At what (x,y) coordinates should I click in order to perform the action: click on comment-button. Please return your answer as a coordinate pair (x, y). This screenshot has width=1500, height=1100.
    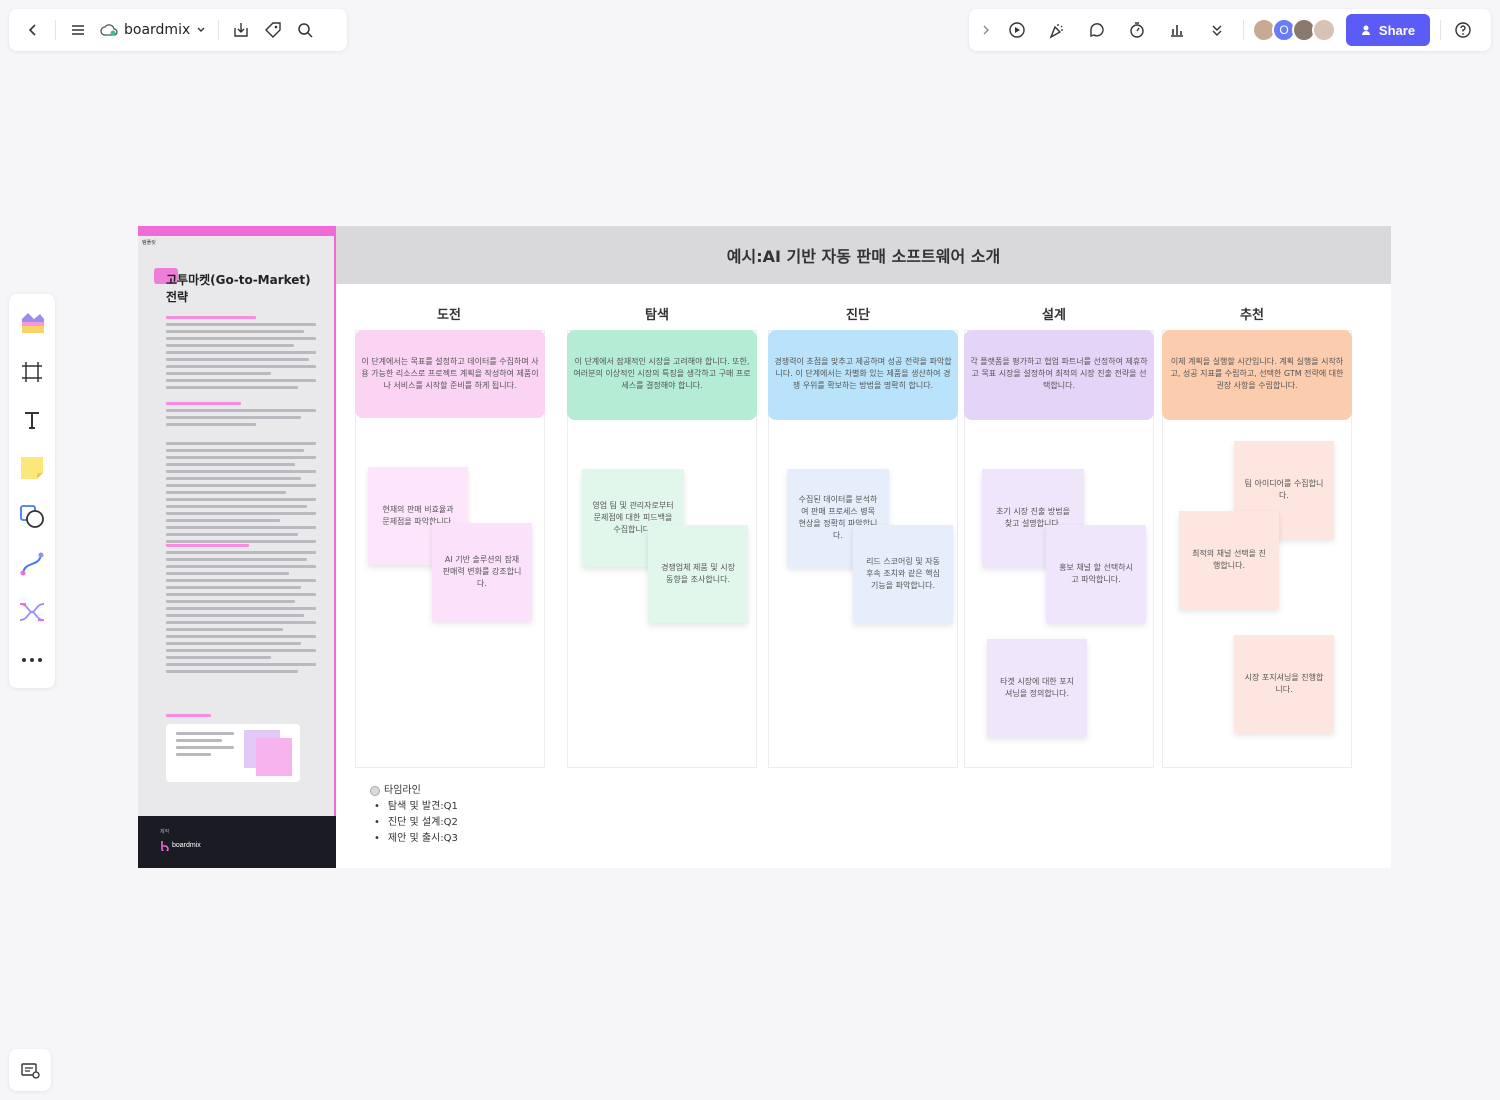
    Looking at the image, I should click on (1097, 30).